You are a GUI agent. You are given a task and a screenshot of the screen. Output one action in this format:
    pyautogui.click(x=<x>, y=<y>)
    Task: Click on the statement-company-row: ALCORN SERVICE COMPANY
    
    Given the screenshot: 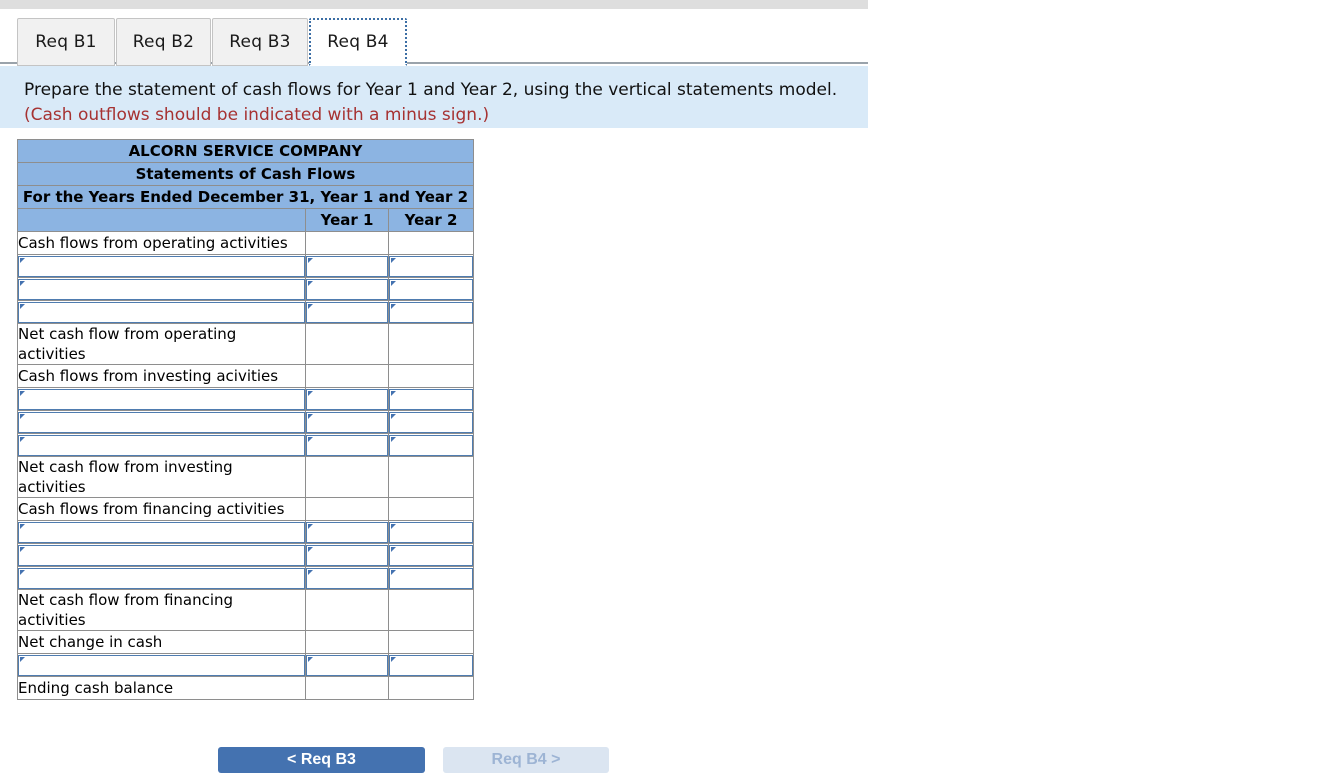 What is the action you would take?
    pyautogui.click(x=245, y=151)
    